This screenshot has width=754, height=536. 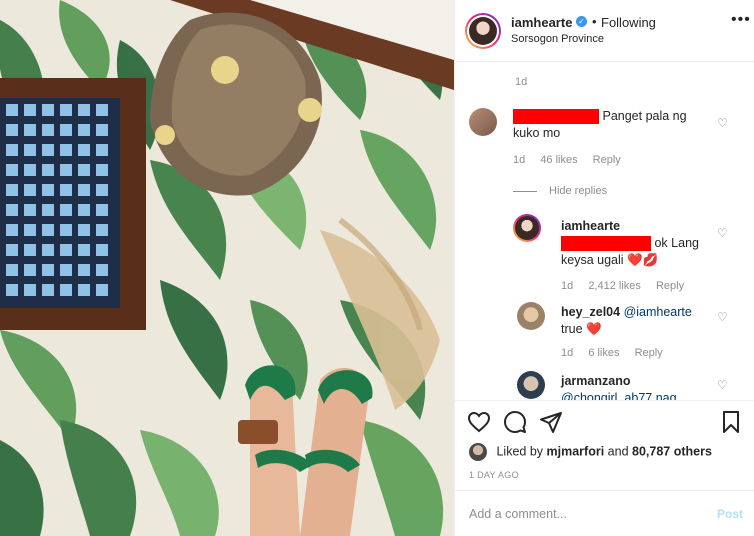 I want to click on verified-badge-icon: ✓, so click(x=581, y=21).